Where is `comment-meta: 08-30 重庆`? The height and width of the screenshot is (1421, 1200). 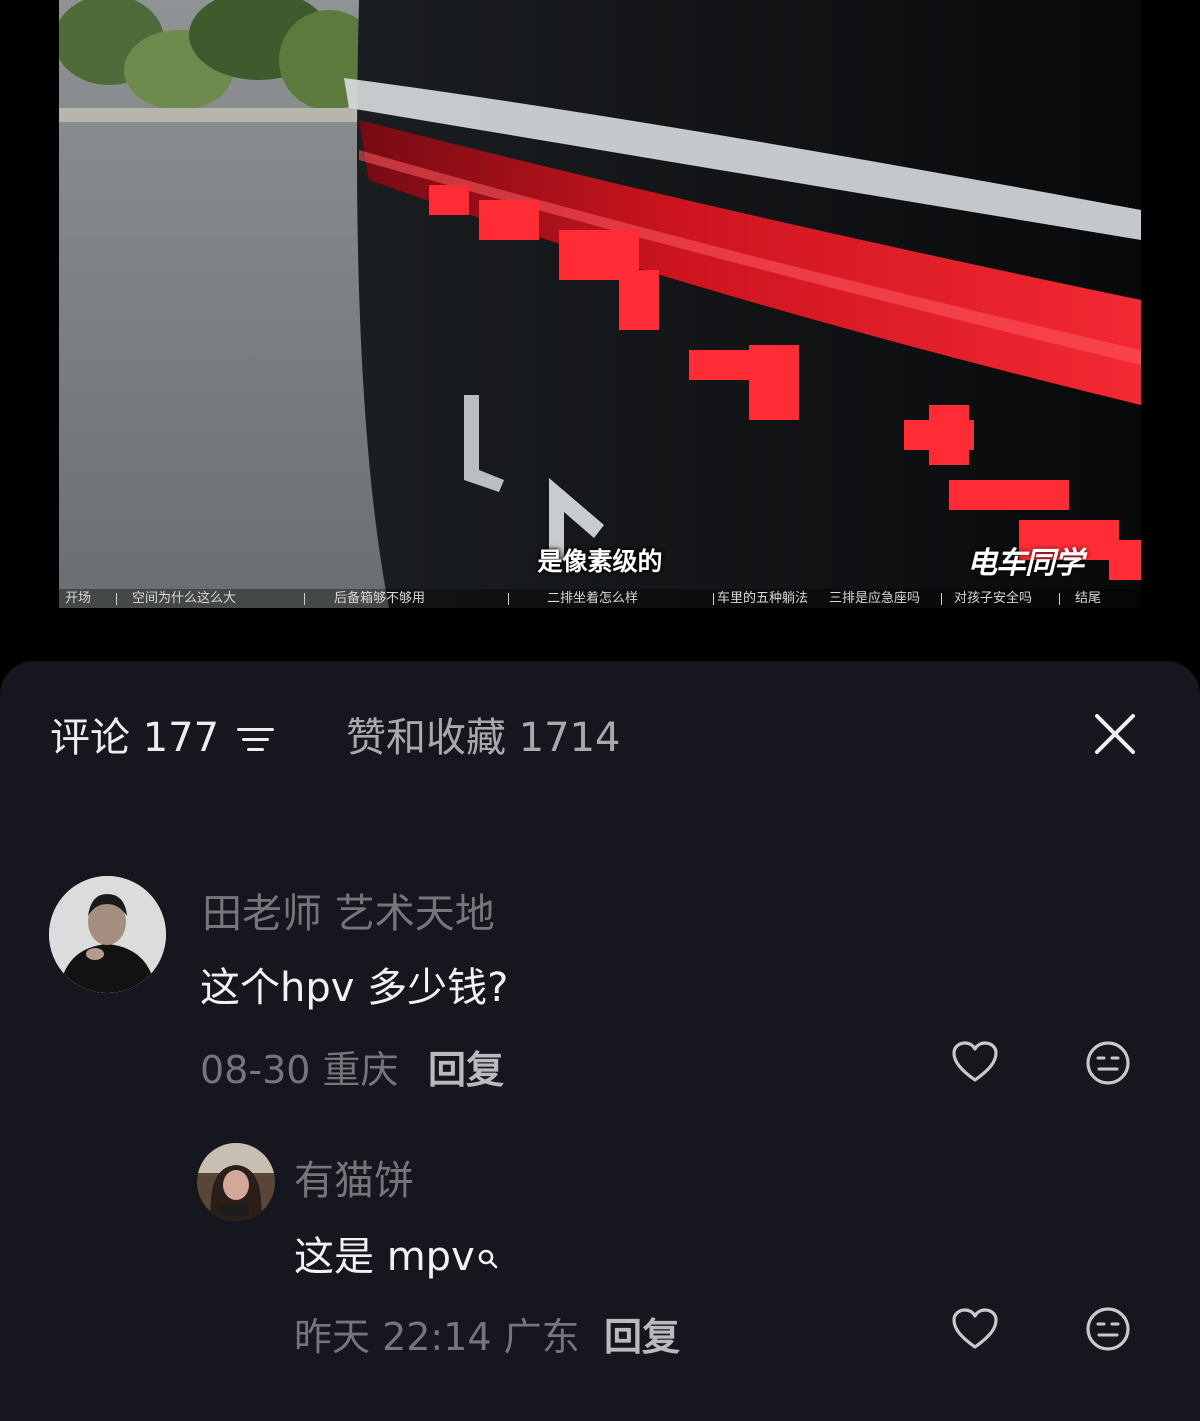
comment-meta: 08-30 重庆 is located at coordinates (299, 1070).